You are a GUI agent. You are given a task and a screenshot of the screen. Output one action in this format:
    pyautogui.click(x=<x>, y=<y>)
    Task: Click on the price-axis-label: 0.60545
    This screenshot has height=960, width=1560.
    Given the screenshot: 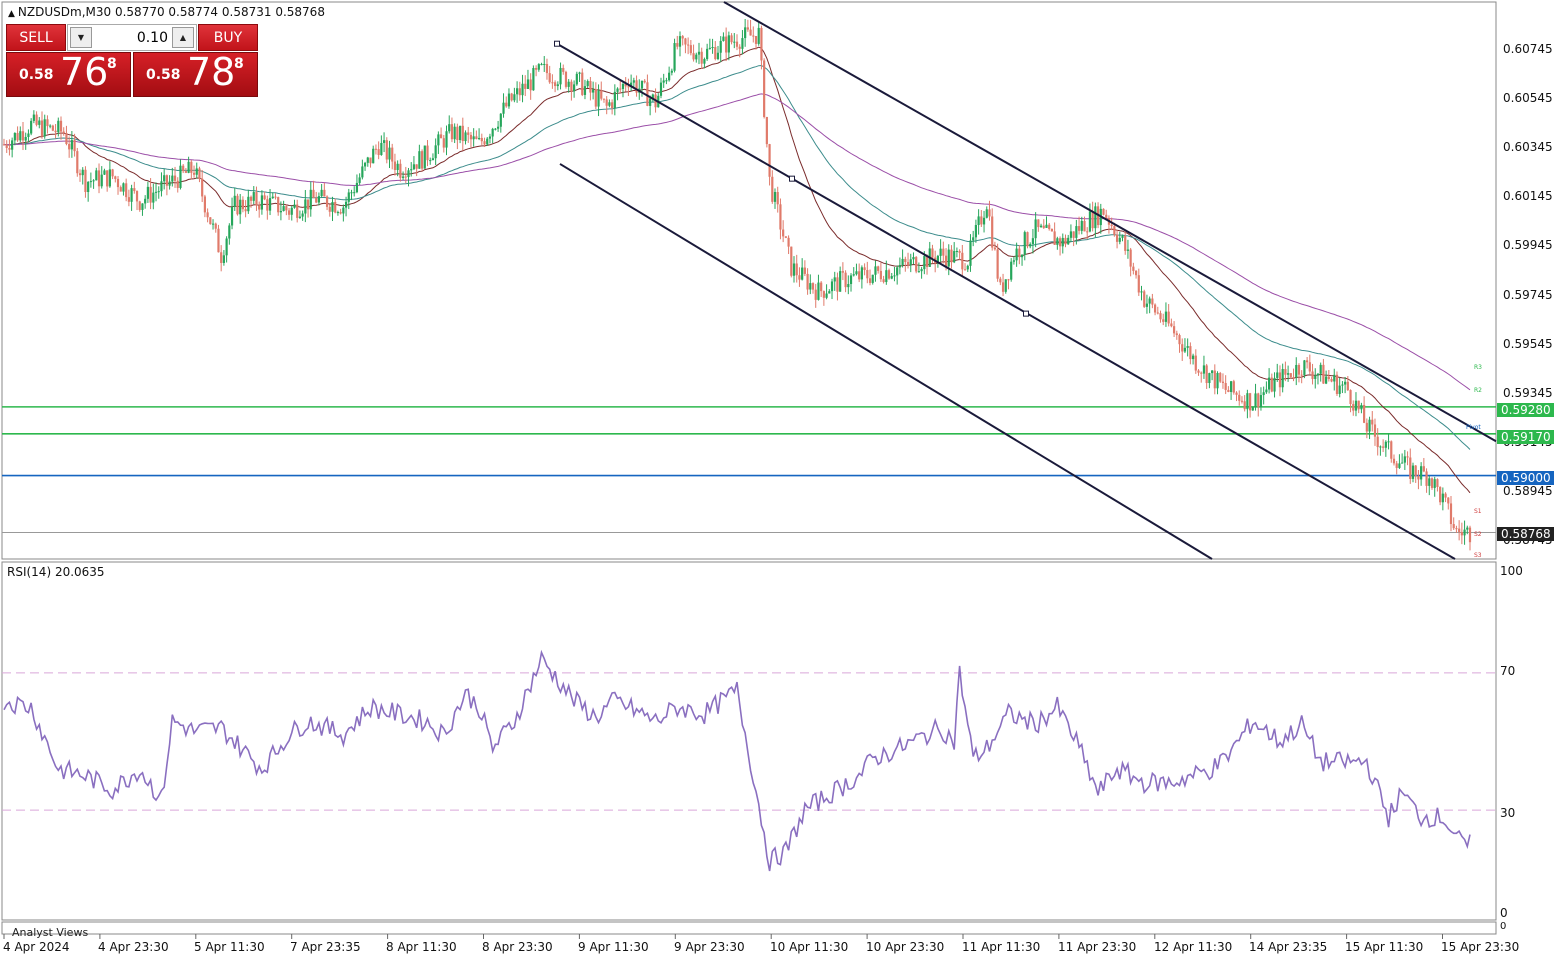 What is the action you would take?
    pyautogui.click(x=1528, y=98)
    